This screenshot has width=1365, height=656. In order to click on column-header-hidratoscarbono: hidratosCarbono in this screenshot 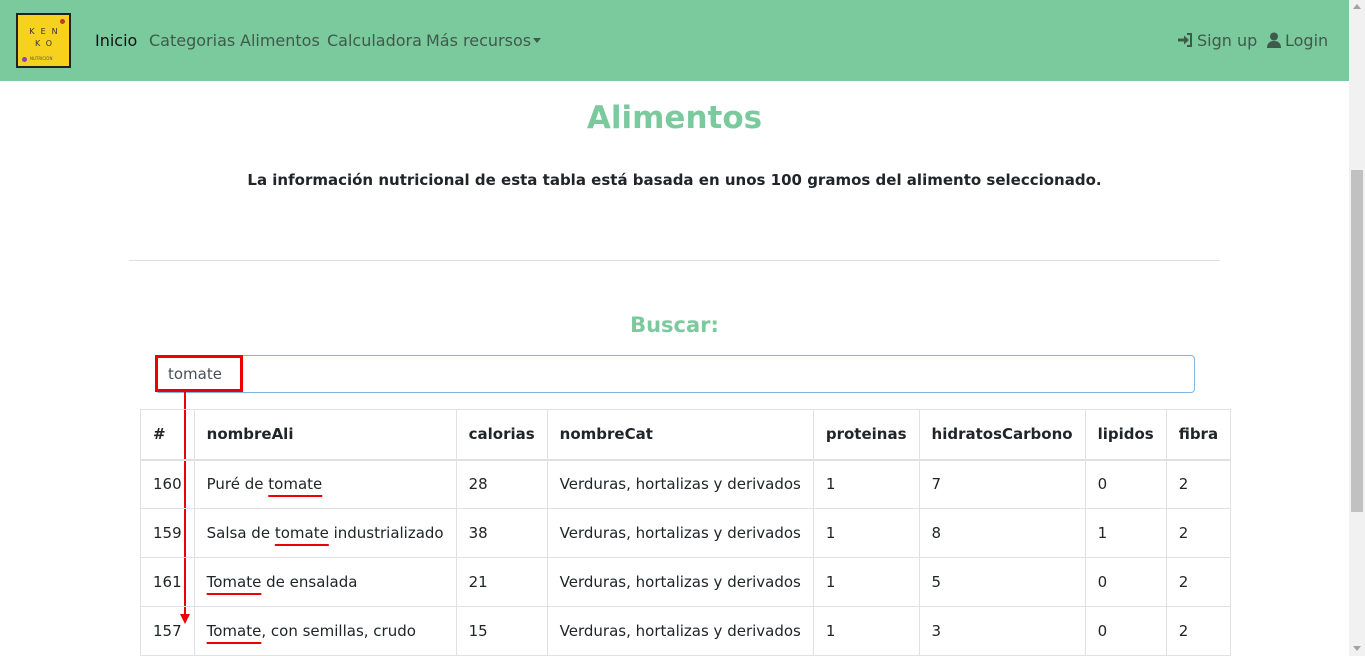, I will do `click(1002, 435)`.